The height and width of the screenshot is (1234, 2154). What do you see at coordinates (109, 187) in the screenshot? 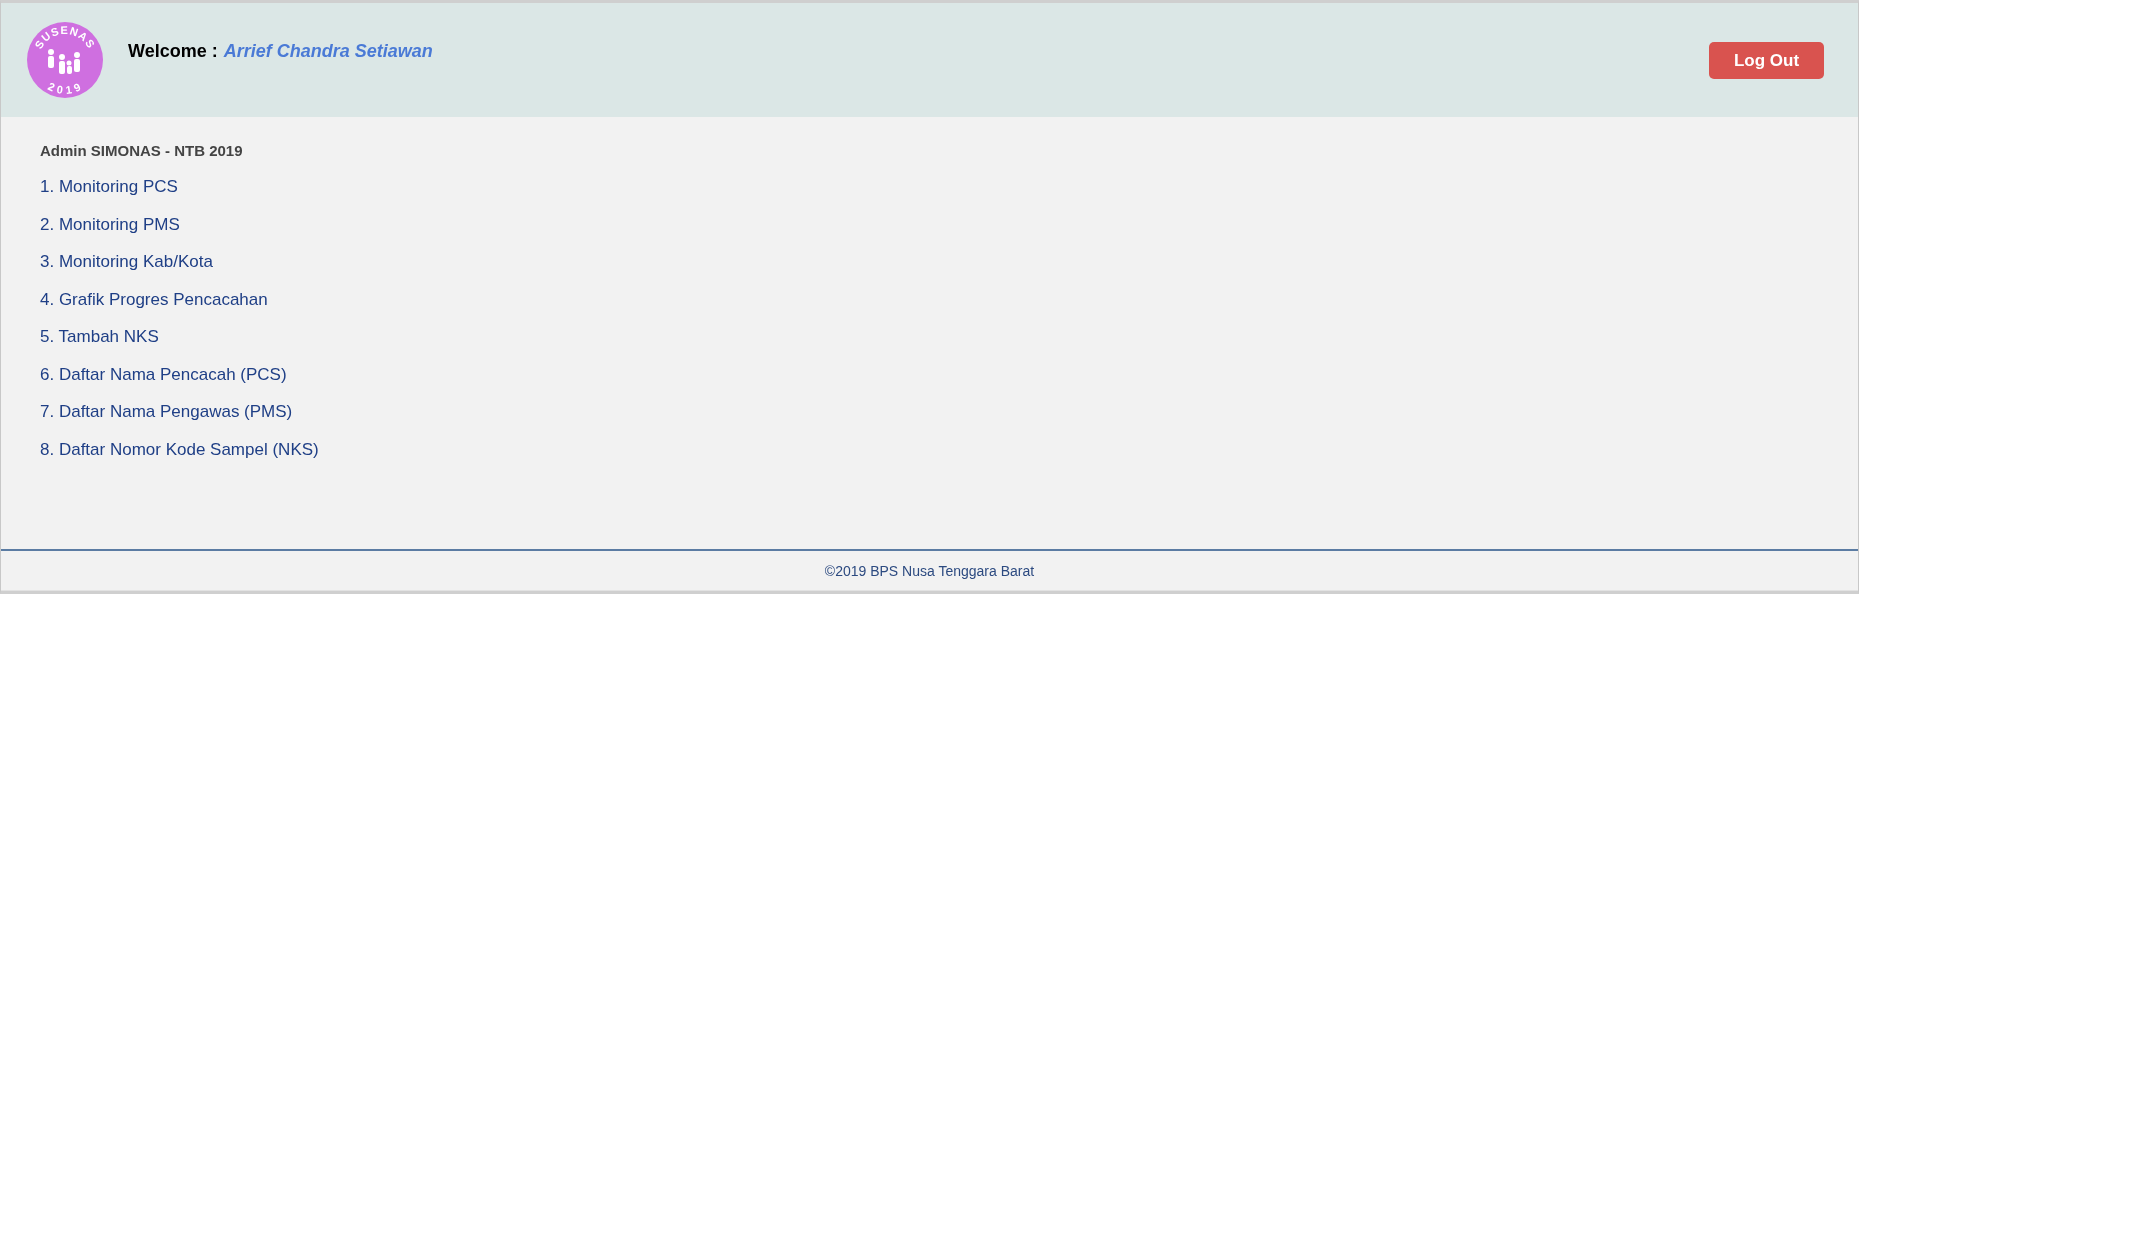
I see `menu-link: 1. Monitoring PCS` at bounding box center [109, 187].